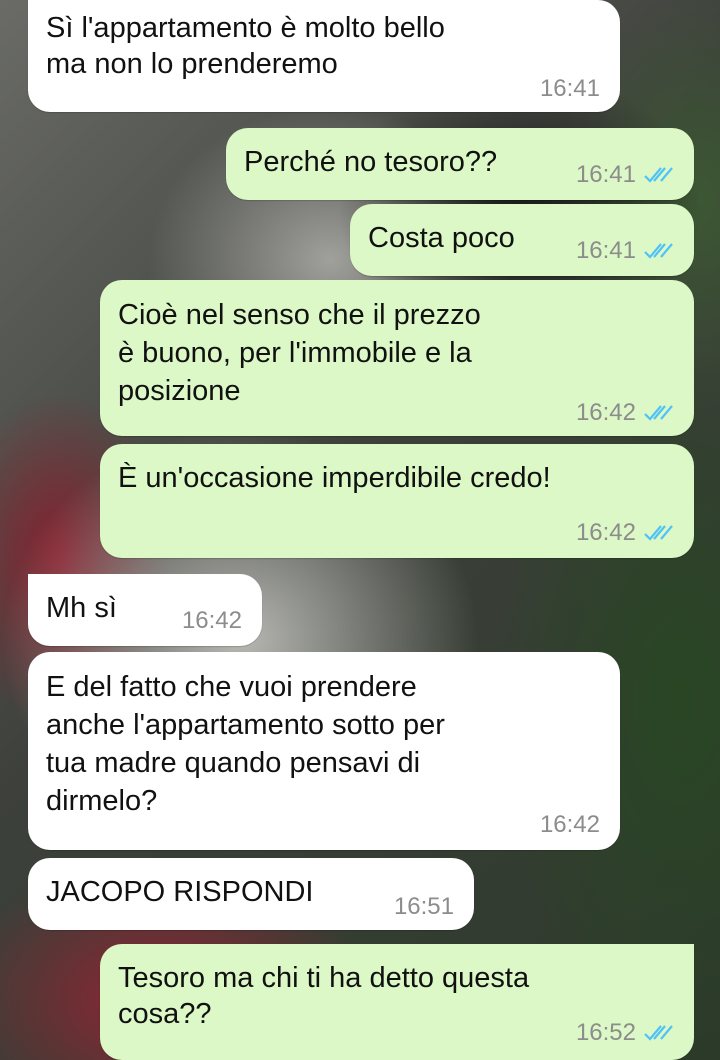 Image resolution: width=720 pixels, height=1060 pixels. I want to click on message-text: È un'occasione imperdibile credo!, so click(334, 478).